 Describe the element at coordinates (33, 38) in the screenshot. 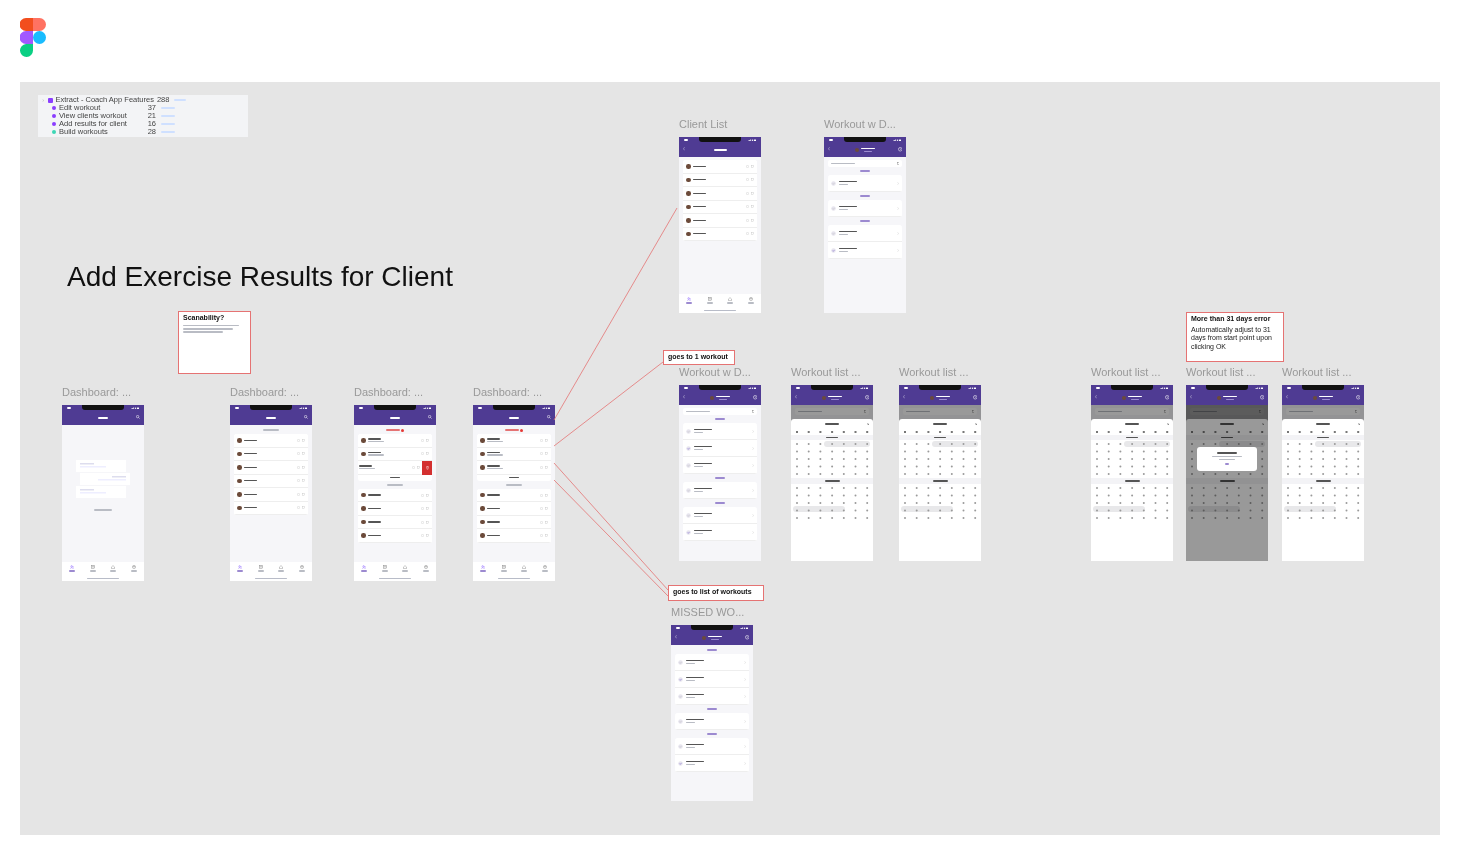

I see `app-logo` at that location.